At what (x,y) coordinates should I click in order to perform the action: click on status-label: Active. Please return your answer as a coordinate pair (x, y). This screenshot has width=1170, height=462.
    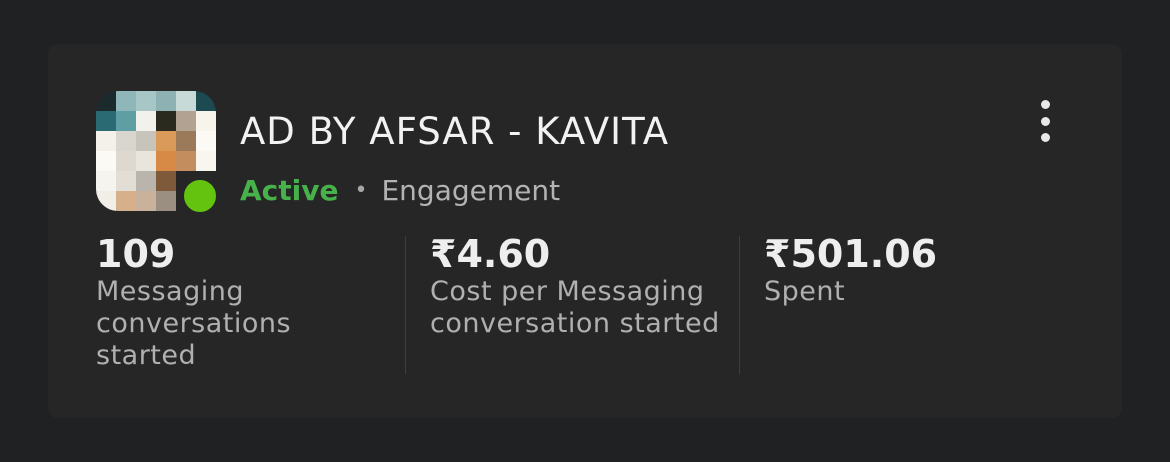
    Looking at the image, I should click on (289, 190).